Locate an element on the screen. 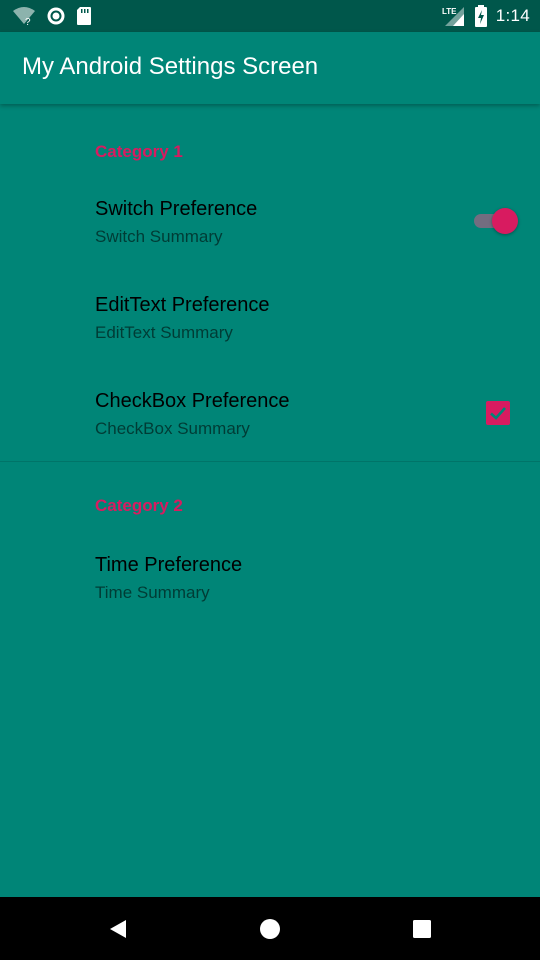  edittext-preference-summary: EditText Summary is located at coordinates (164, 332).